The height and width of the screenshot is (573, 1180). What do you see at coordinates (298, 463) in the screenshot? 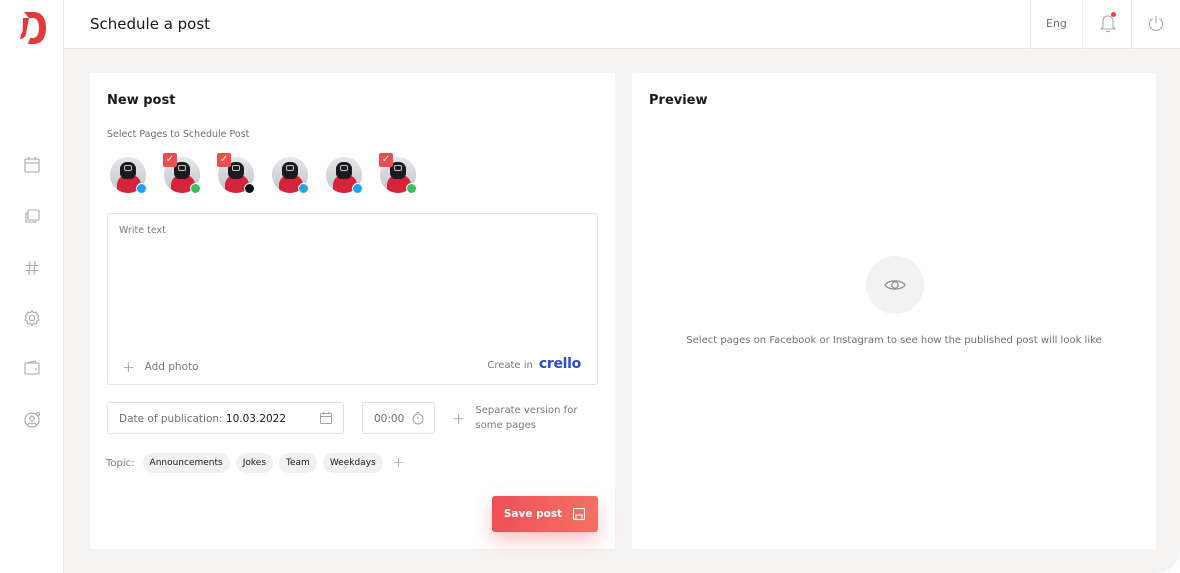
I see `topic-tag: Team` at bounding box center [298, 463].